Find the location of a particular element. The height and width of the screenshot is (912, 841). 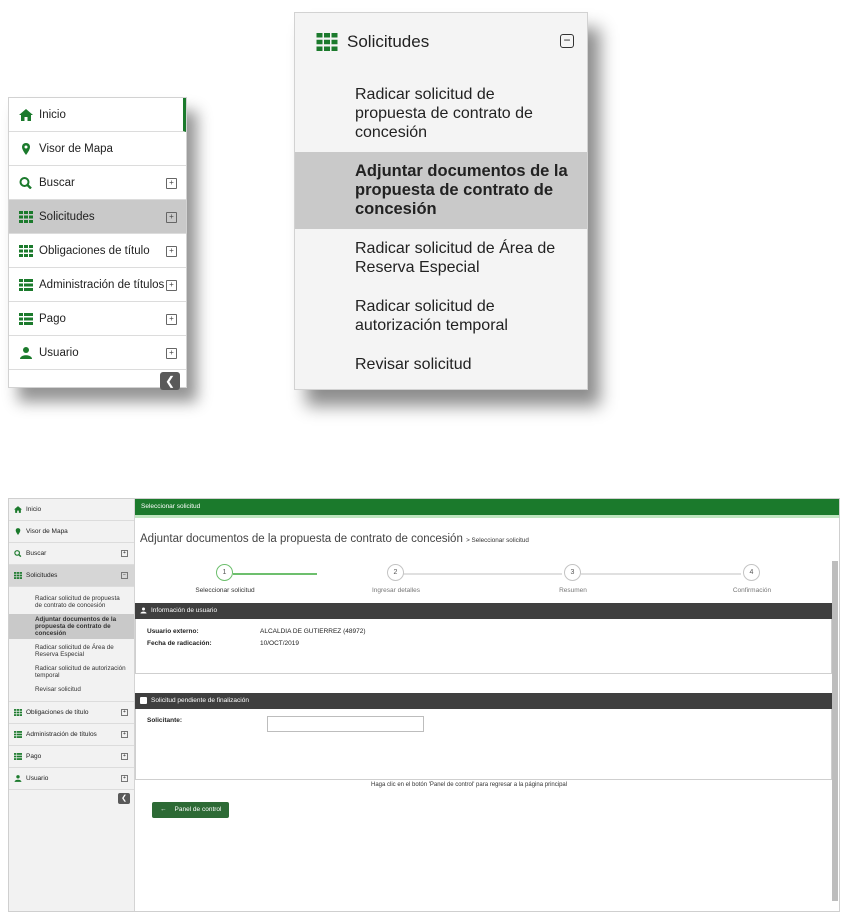

step-4-circle: 4 is located at coordinates (751, 572).